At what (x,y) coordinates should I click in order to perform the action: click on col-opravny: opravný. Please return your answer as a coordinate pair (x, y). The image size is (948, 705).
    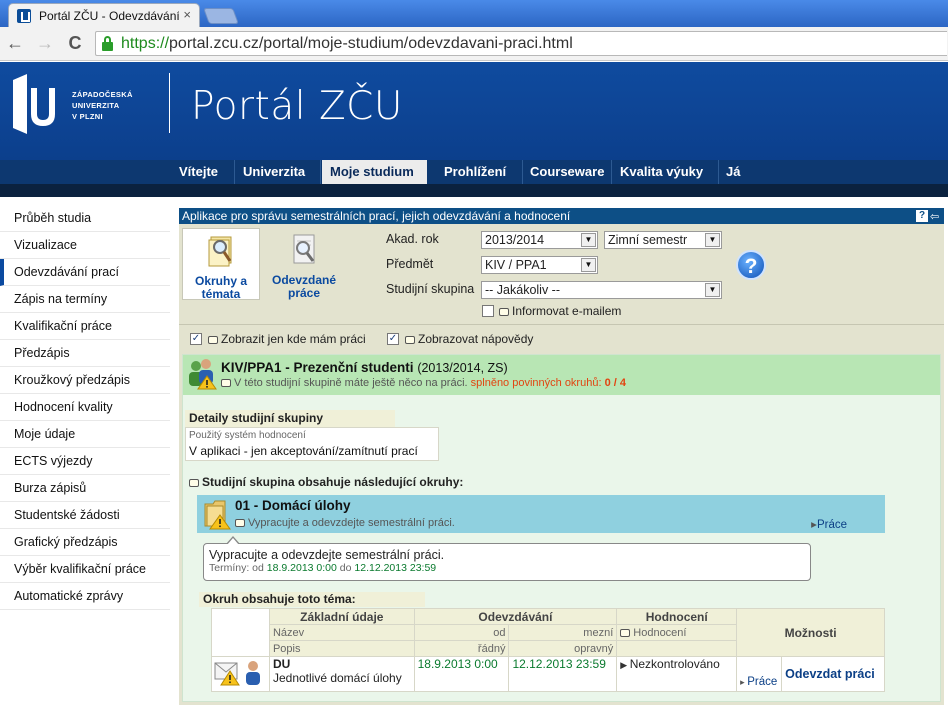
    Looking at the image, I should click on (563, 648).